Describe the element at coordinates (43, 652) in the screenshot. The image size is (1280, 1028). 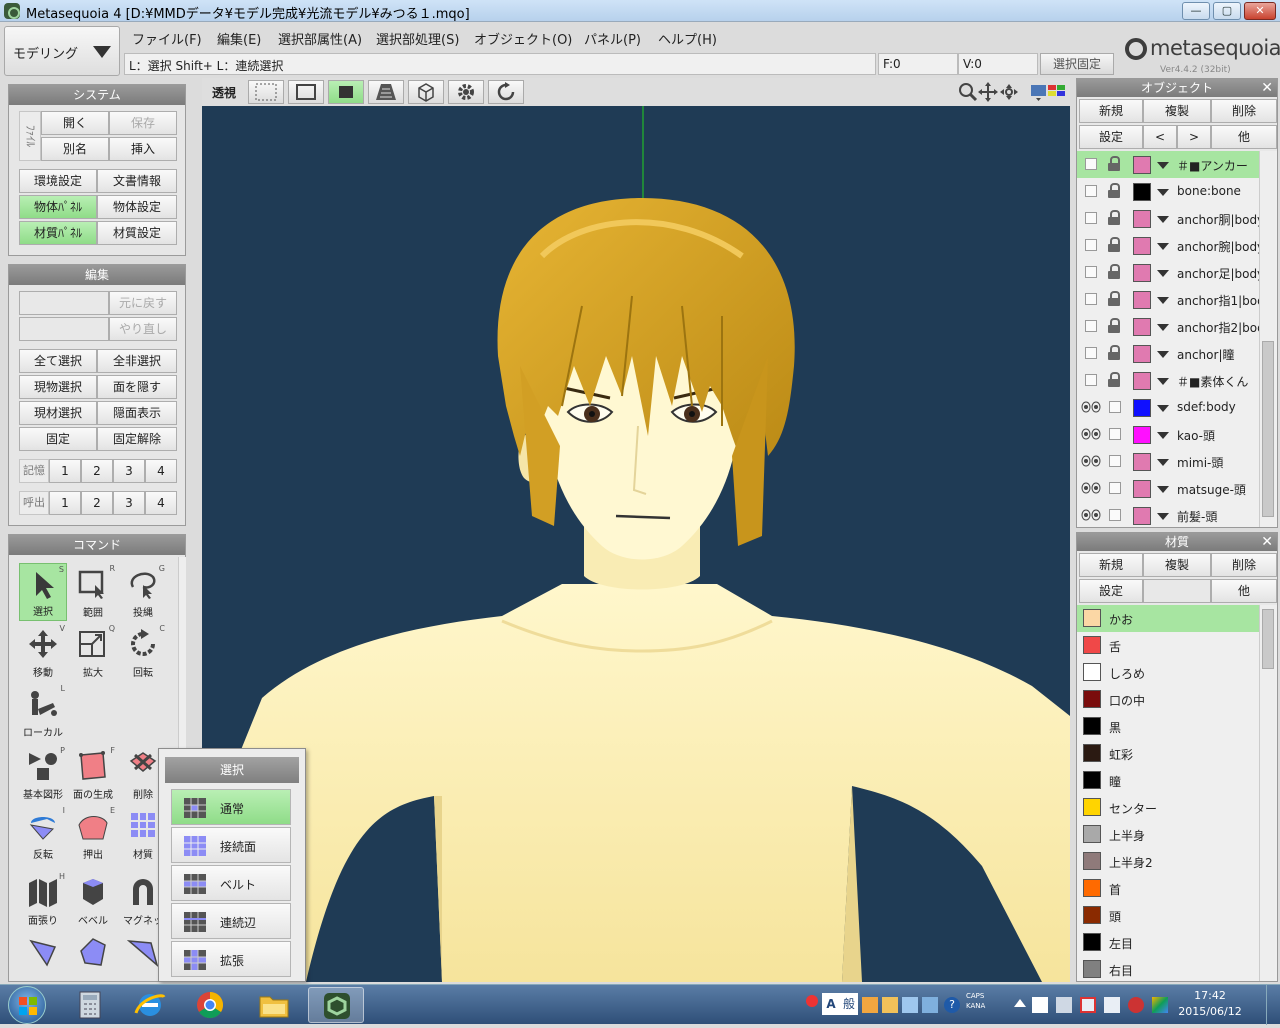
I see `tool-move: V 移動` at that location.